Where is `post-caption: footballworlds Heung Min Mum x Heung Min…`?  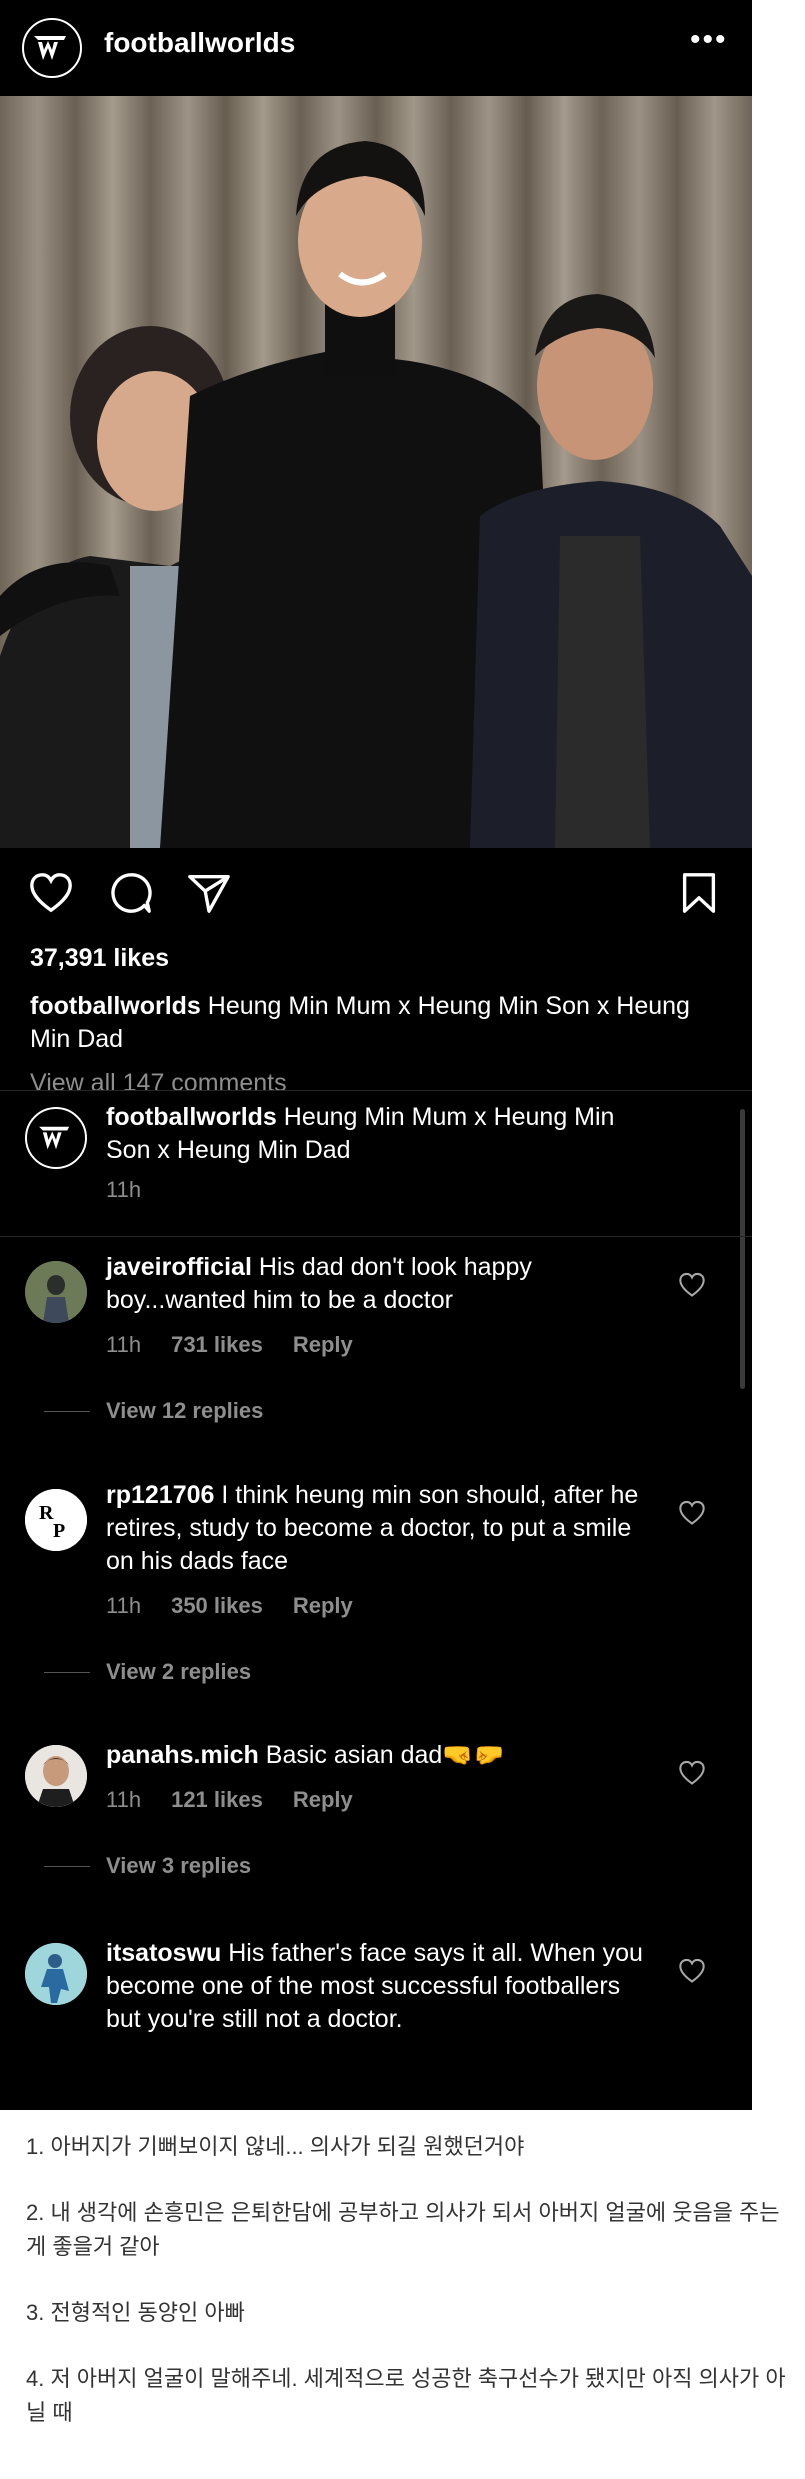 post-caption: footballworlds Heung Min Mum x Heung Min… is located at coordinates (375, 1023).